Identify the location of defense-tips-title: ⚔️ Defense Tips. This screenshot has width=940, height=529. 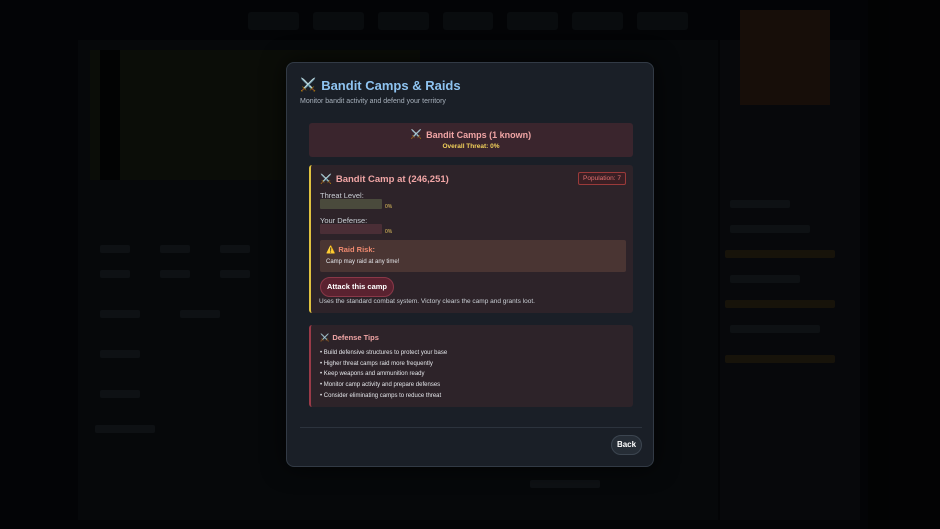
(349, 337).